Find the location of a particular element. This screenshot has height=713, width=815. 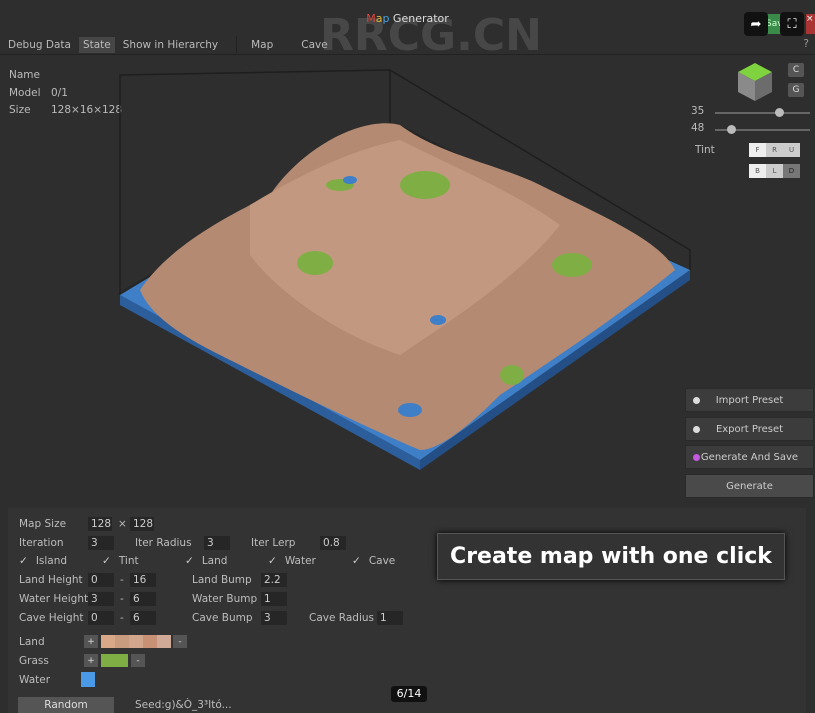

slider1-value: 35 is located at coordinates (698, 111).